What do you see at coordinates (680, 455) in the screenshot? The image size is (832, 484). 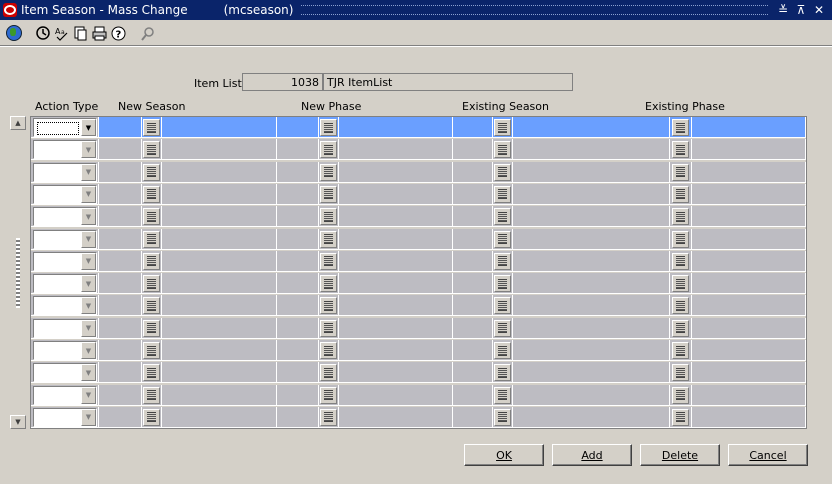 I see `delete-button: Delete` at bounding box center [680, 455].